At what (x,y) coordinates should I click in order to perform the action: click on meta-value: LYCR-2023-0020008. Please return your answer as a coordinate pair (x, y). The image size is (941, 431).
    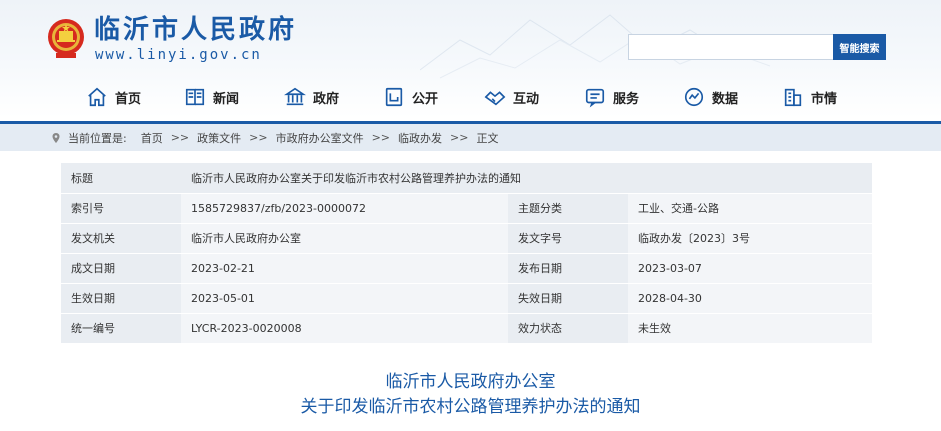
    Looking at the image, I should click on (344, 328).